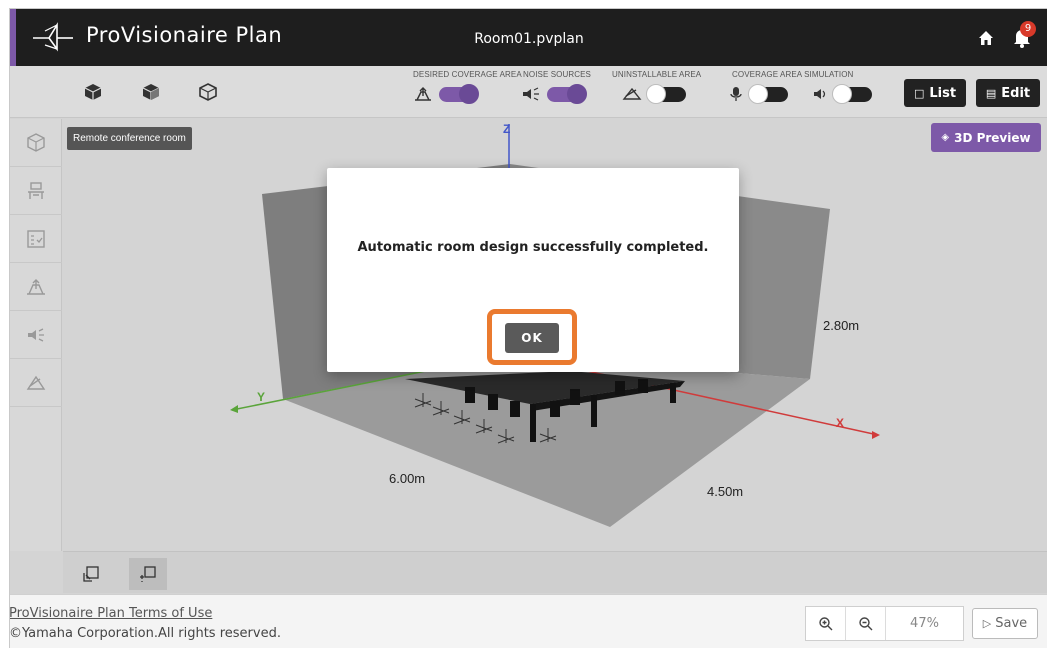 Image resolution: width=1047 pixels, height=648 pixels. I want to click on copyright-text: ©Yamaha Corporation.All rights reserved., so click(145, 633).